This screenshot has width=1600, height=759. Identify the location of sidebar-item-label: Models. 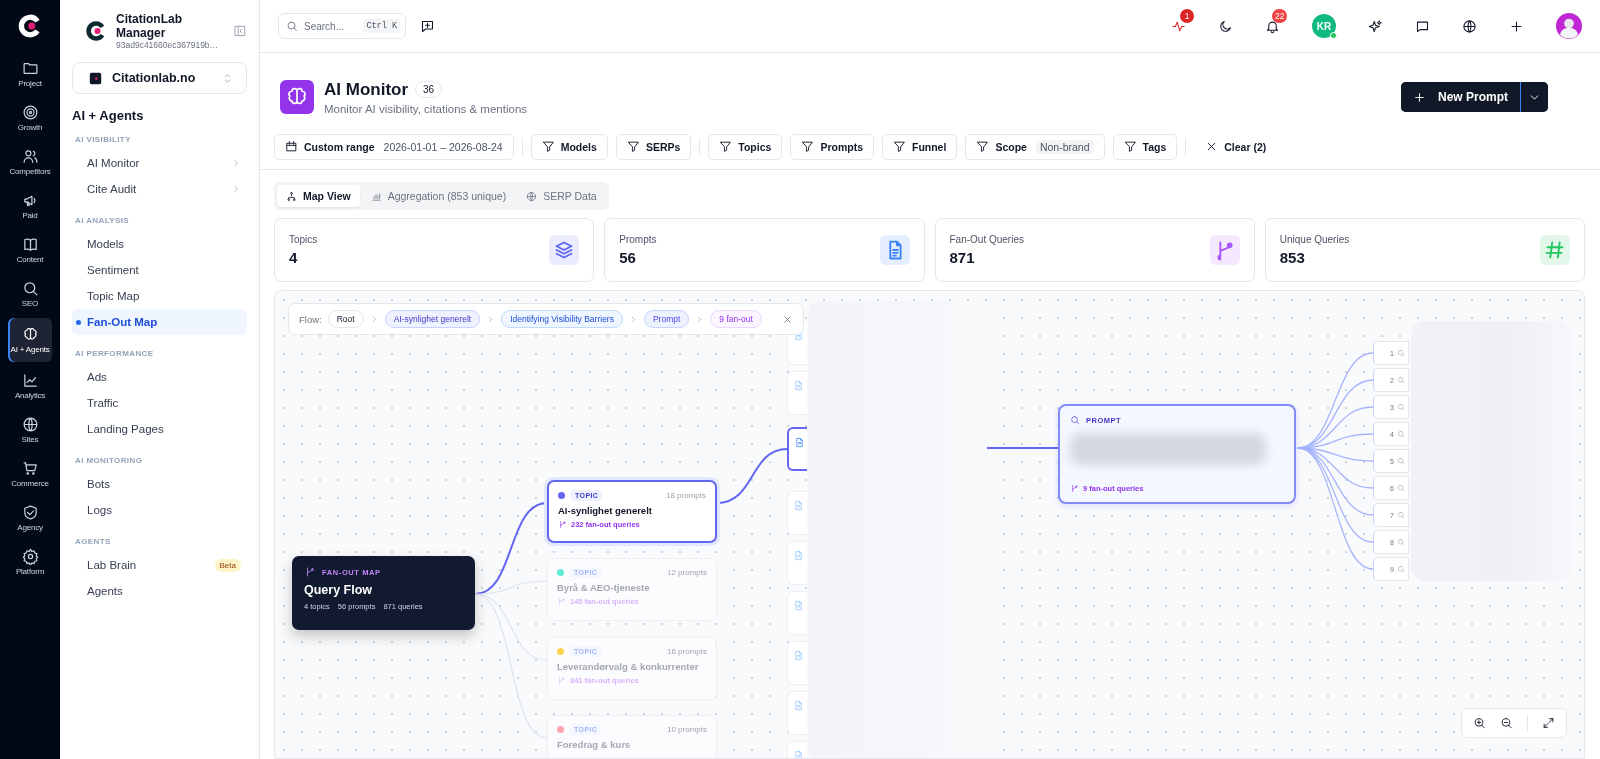
(106, 244).